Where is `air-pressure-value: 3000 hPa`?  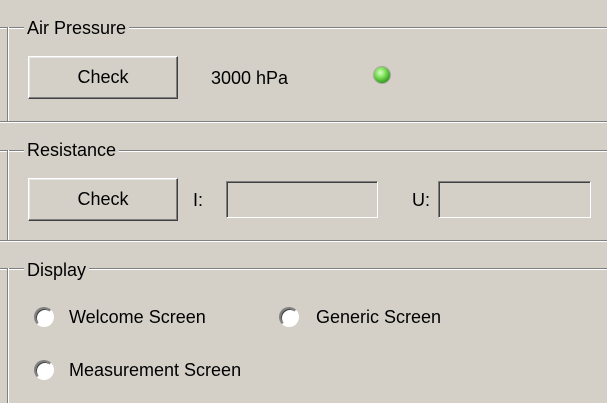 air-pressure-value: 3000 hPa is located at coordinates (250, 78).